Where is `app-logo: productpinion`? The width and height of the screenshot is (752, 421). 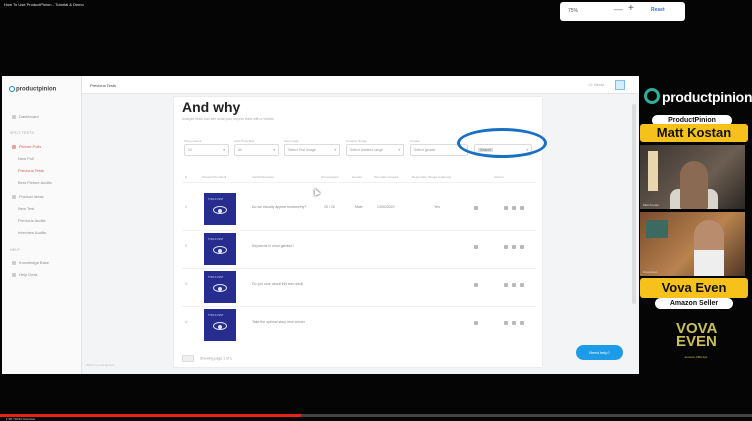
app-logo: productpinion is located at coordinates (32, 89).